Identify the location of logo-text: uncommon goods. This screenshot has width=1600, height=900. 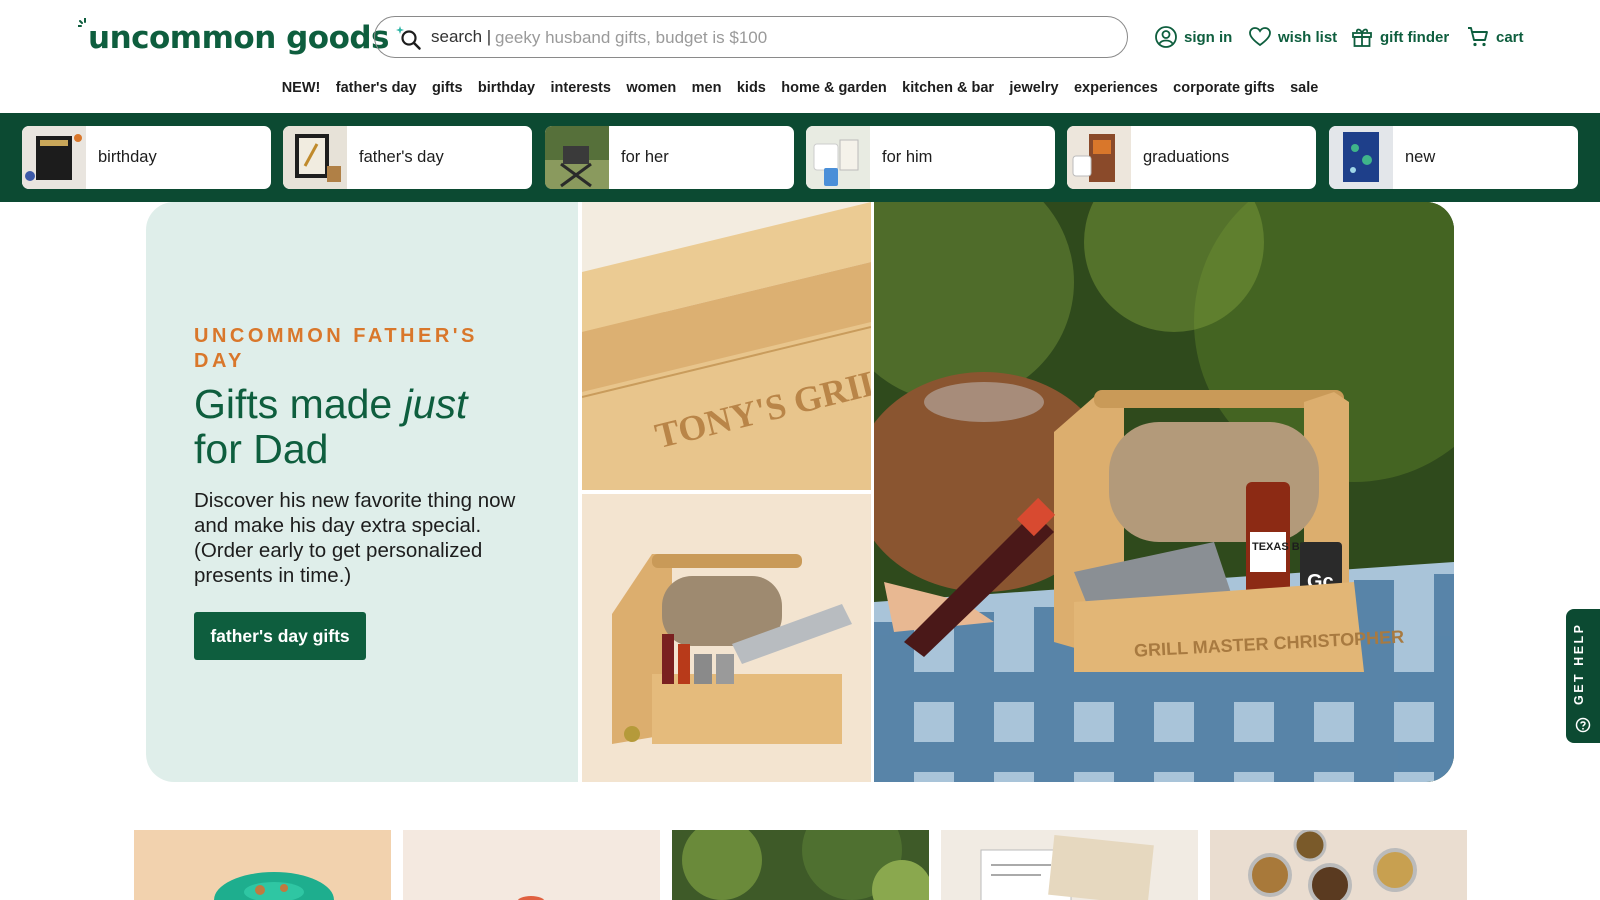
(239, 38).